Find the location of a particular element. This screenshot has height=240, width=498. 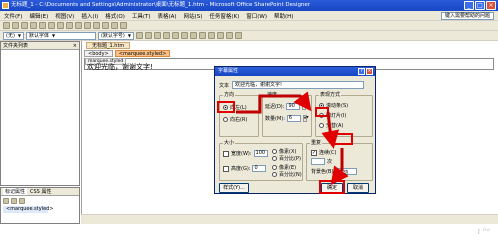

crumb-marquee: <marquee.styled> is located at coordinates (142, 53).